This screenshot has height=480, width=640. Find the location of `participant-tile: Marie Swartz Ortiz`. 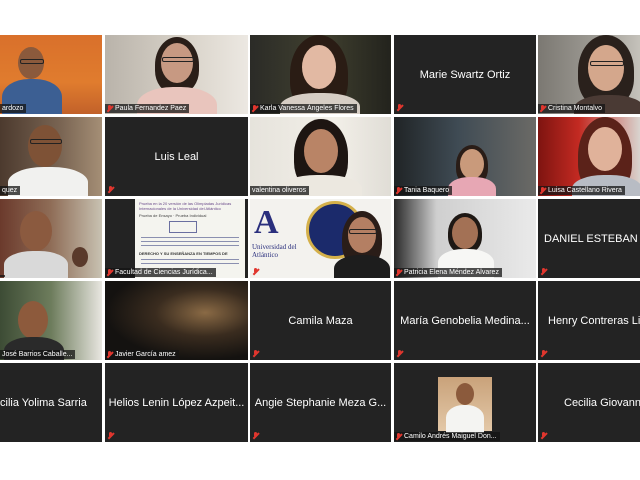

participant-tile: Marie Swartz Ortiz is located at coordinates (465, 74).